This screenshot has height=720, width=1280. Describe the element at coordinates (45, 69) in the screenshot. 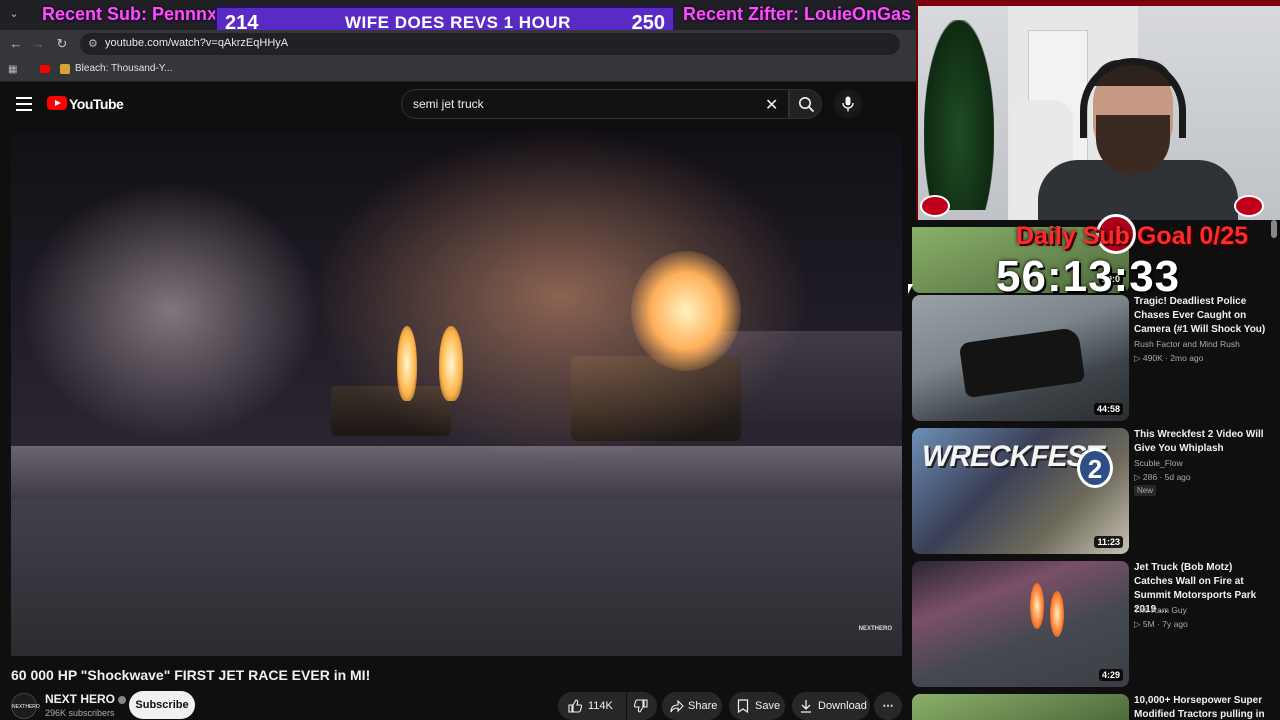

I see `youtube-bookmark-icon` at that location.